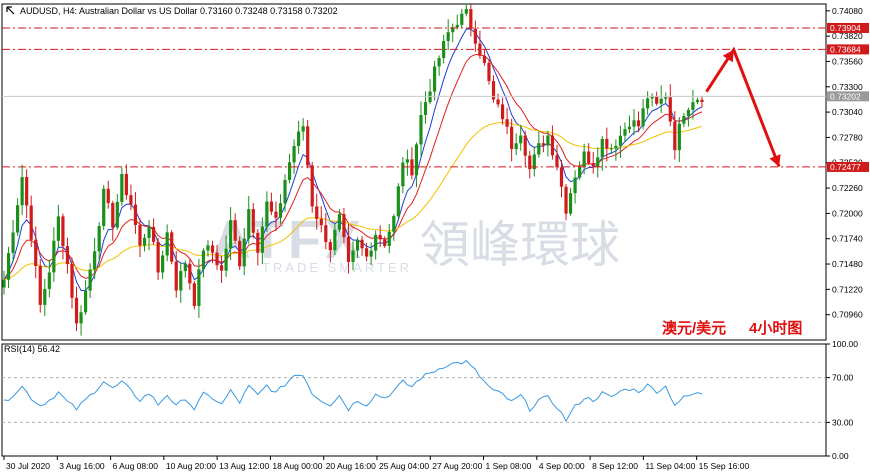  I want to click on annotation-pair: 澳元/美元, so click(694, 328).